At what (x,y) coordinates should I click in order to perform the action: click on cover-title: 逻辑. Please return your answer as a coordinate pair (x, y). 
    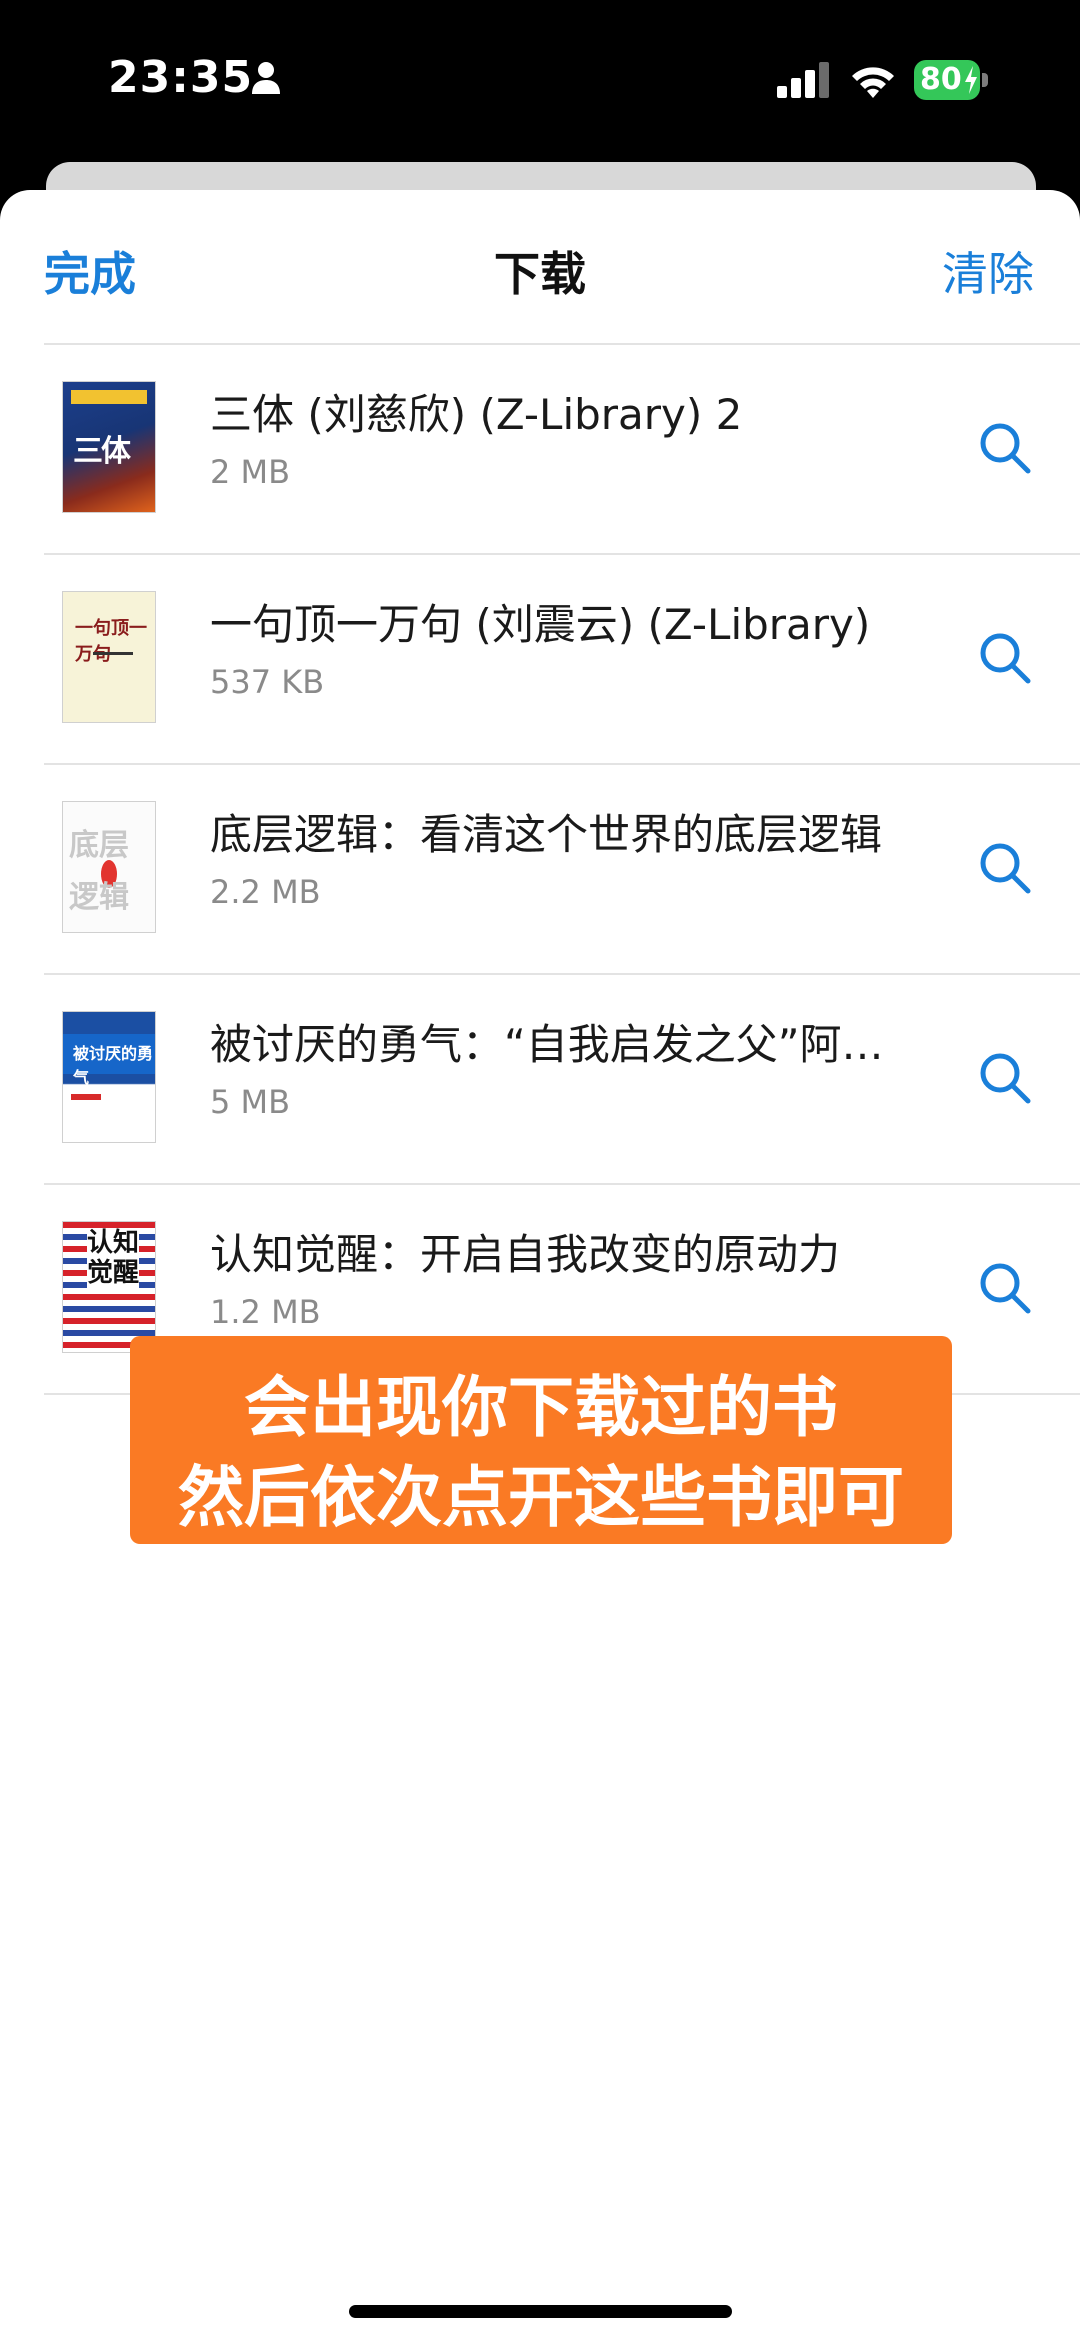
    Looking at the image, I should click on (99, 897).